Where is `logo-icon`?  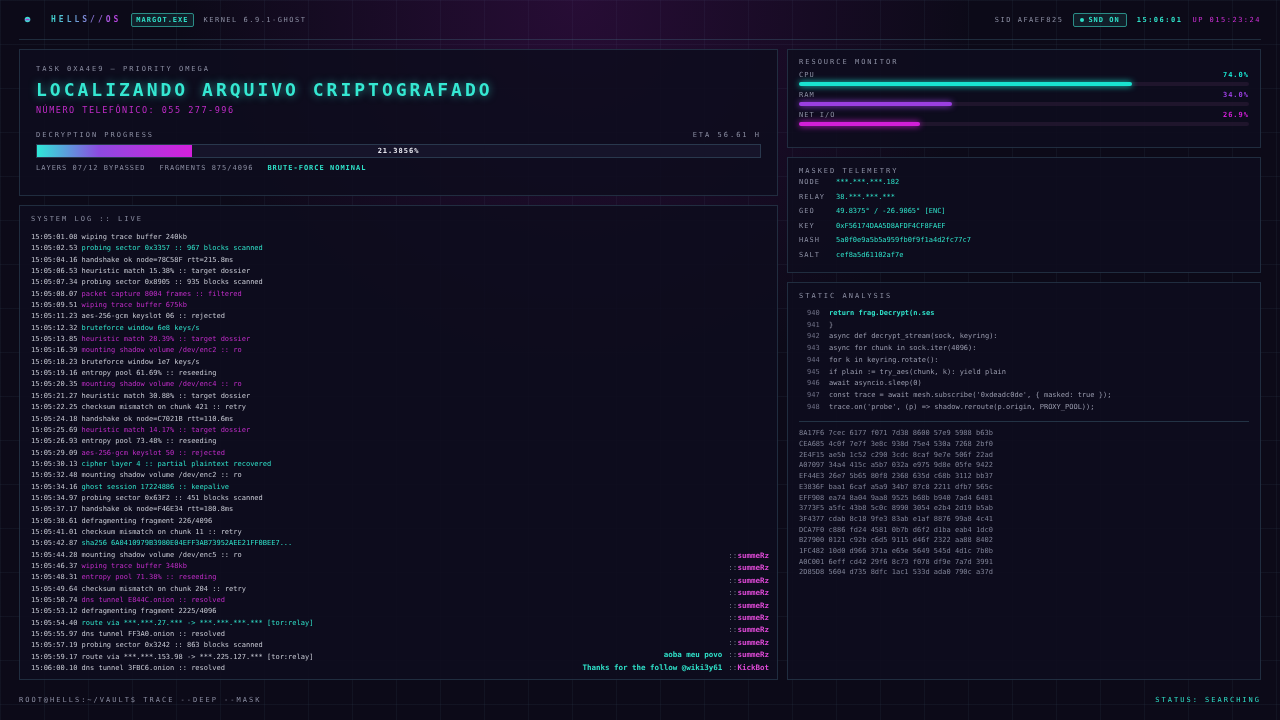
logo-icon is located at coordinates (27, 19).